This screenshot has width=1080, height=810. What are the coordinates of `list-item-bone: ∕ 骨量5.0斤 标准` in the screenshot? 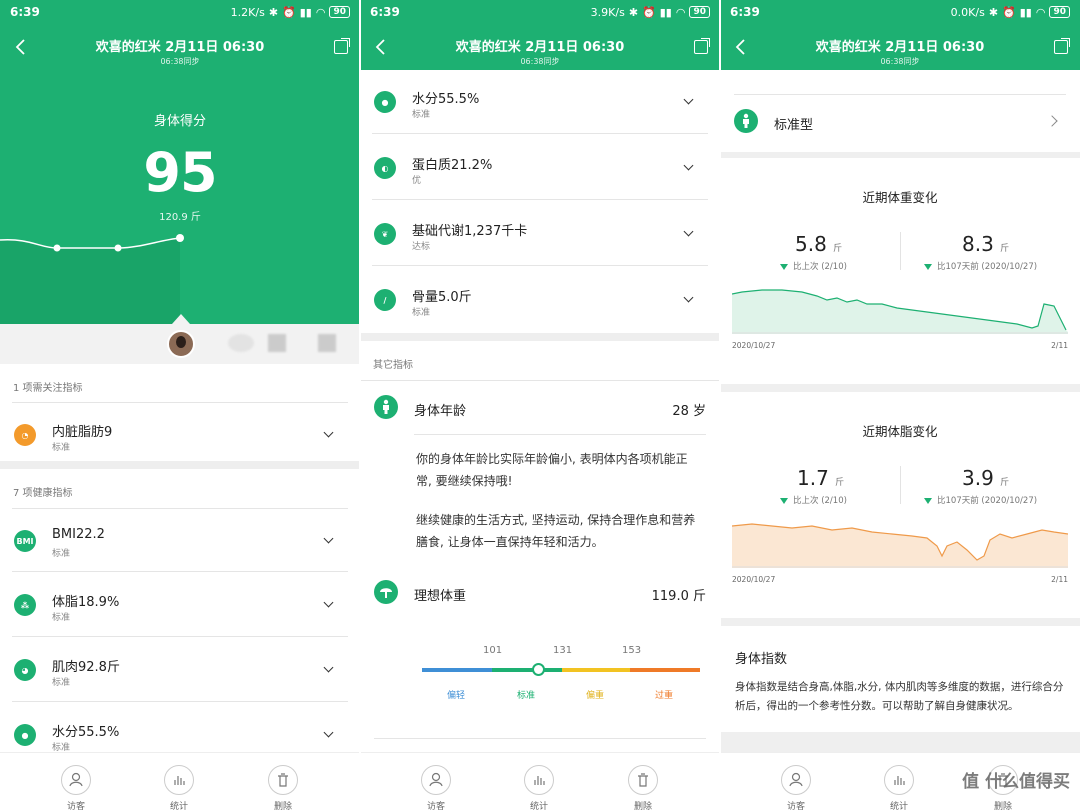 It's located at (540, 300).